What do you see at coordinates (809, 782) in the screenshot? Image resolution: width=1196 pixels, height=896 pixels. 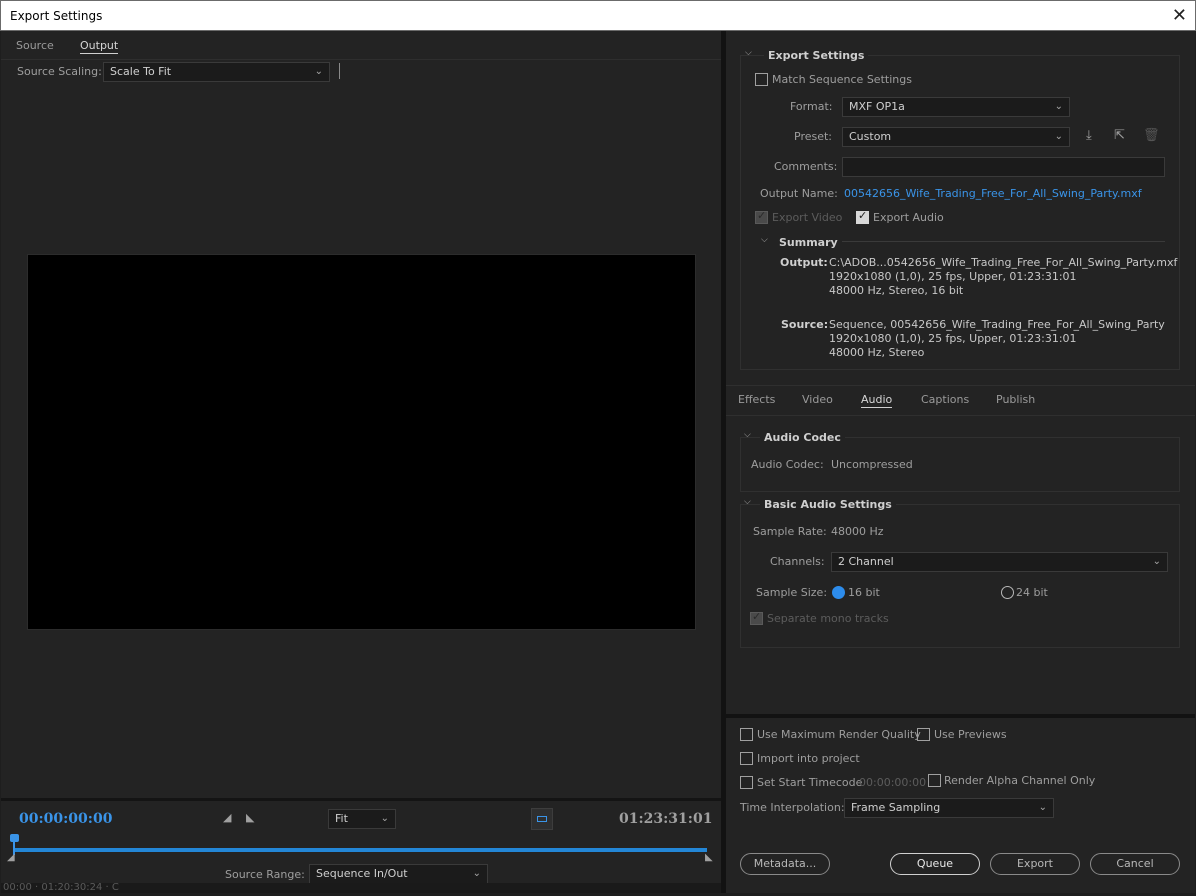 I see `start-timecode-label: Set Start Timecode` at bounding box center [809, 782].